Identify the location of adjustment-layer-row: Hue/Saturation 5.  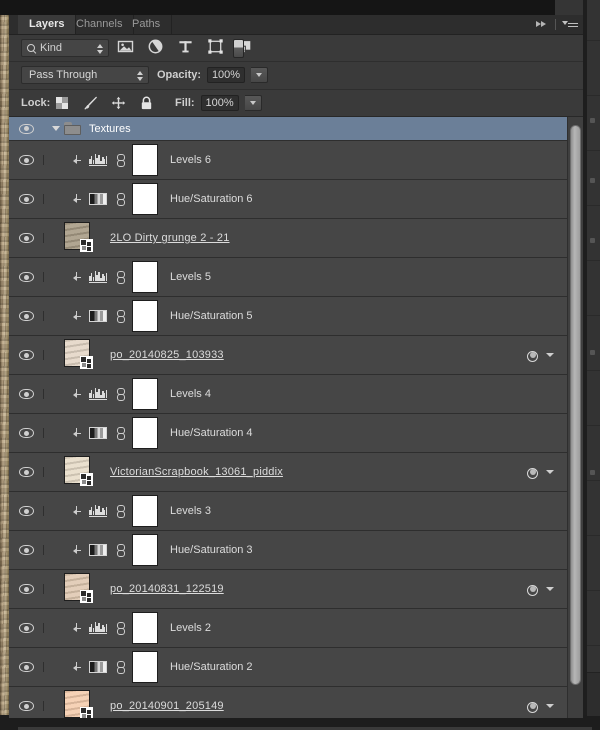
(288, 316).